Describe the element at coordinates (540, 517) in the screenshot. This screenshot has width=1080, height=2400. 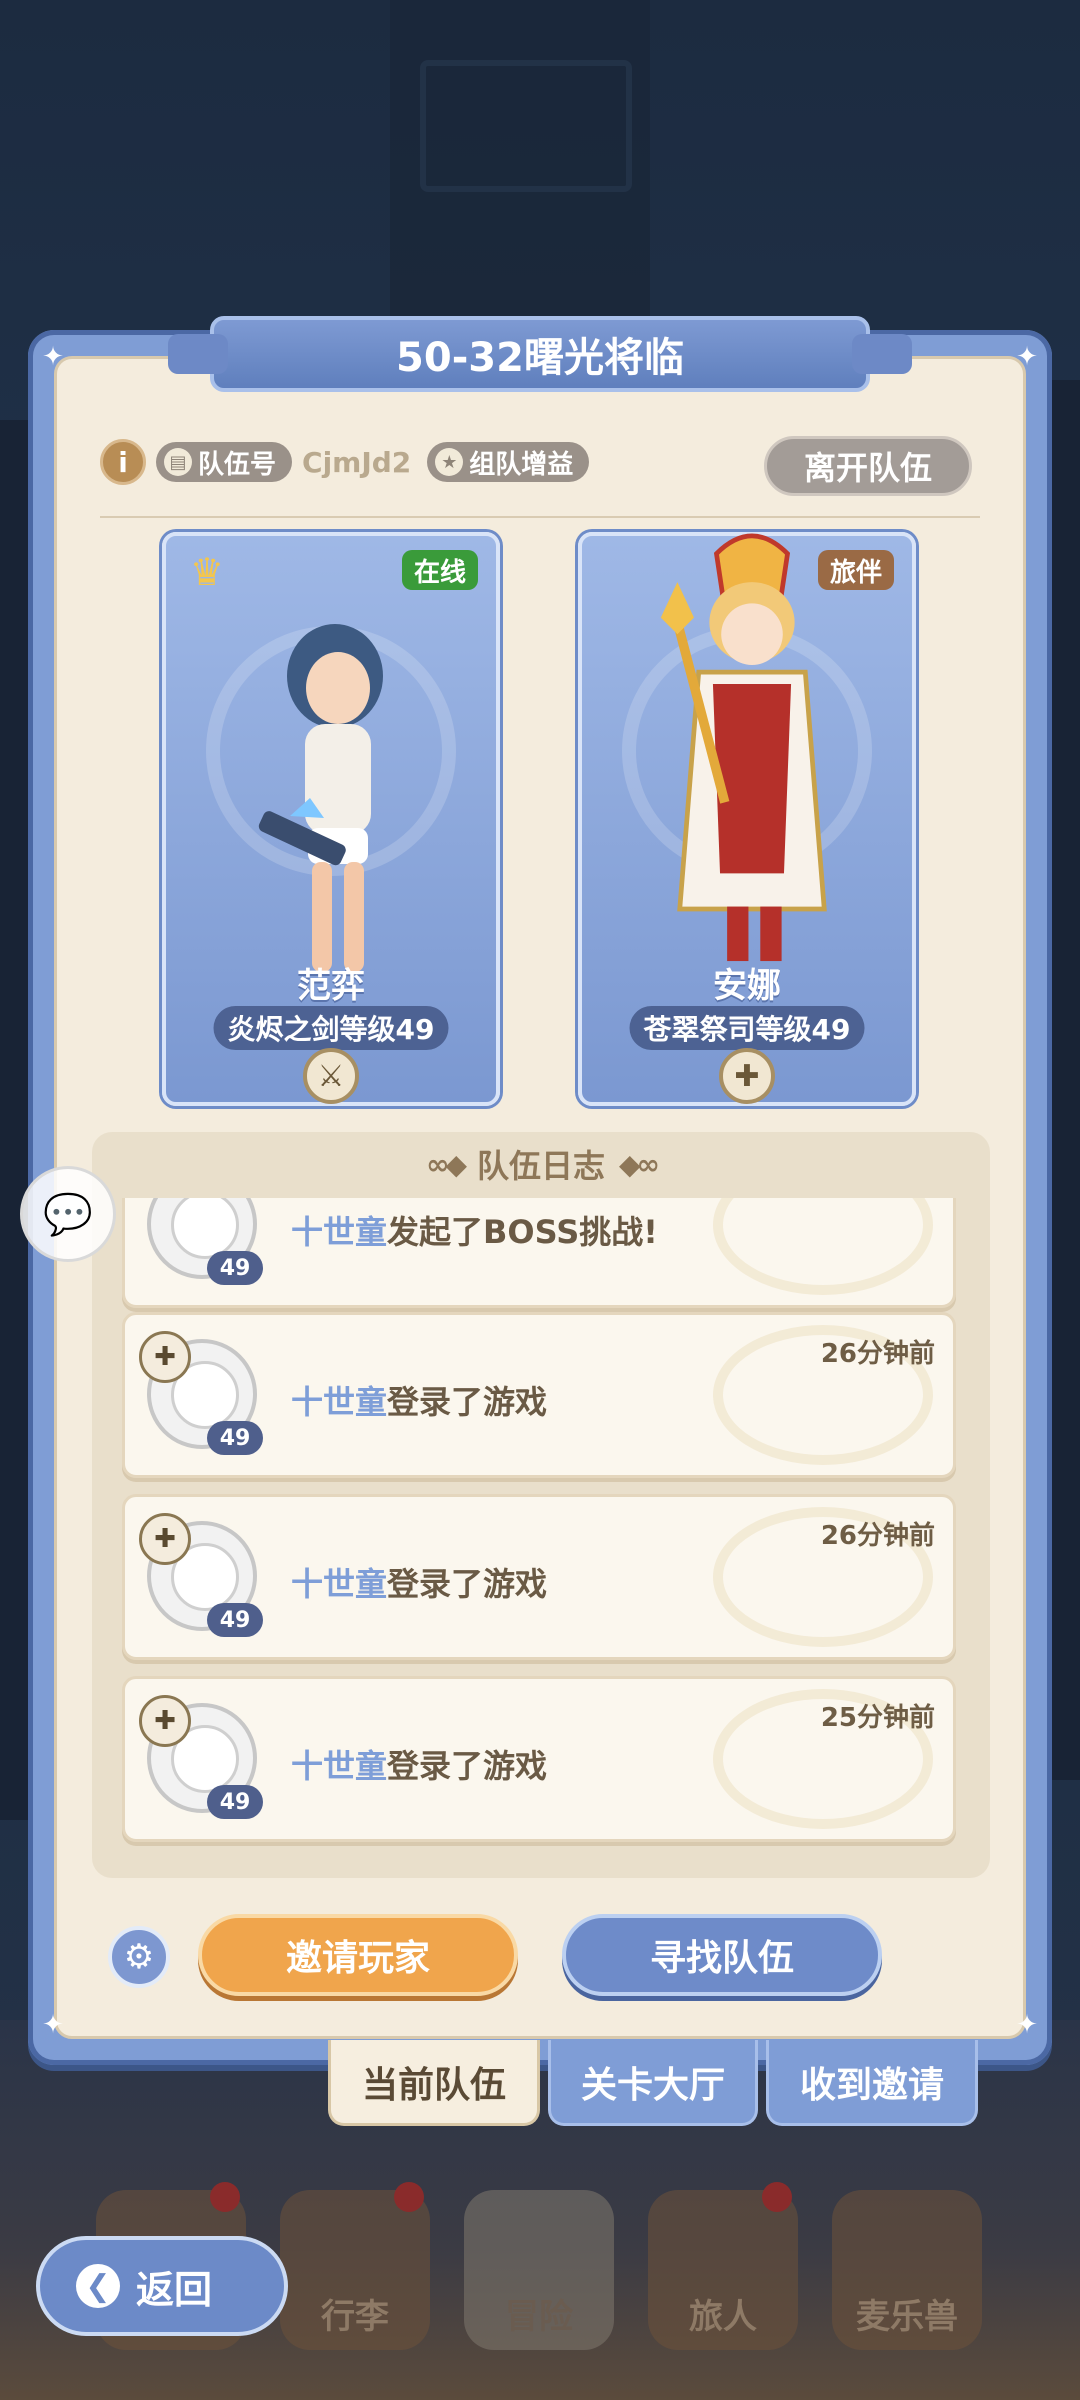
I see `divider` at that location.